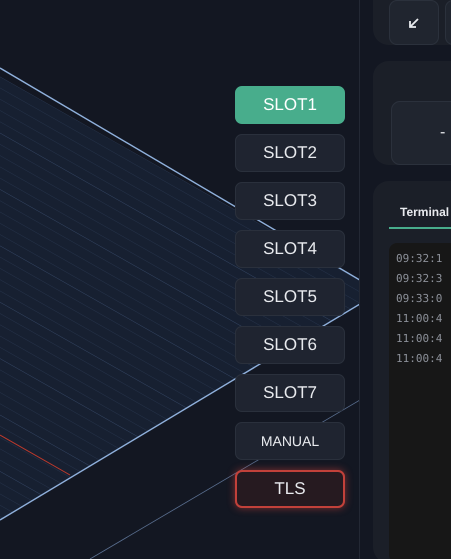 The width and height of the screenshot is (451, 559). What do you see at coordinates (290, 201) in the screenshot?
I see `slot-button: SLOT3` at bounding box center [290, 201].